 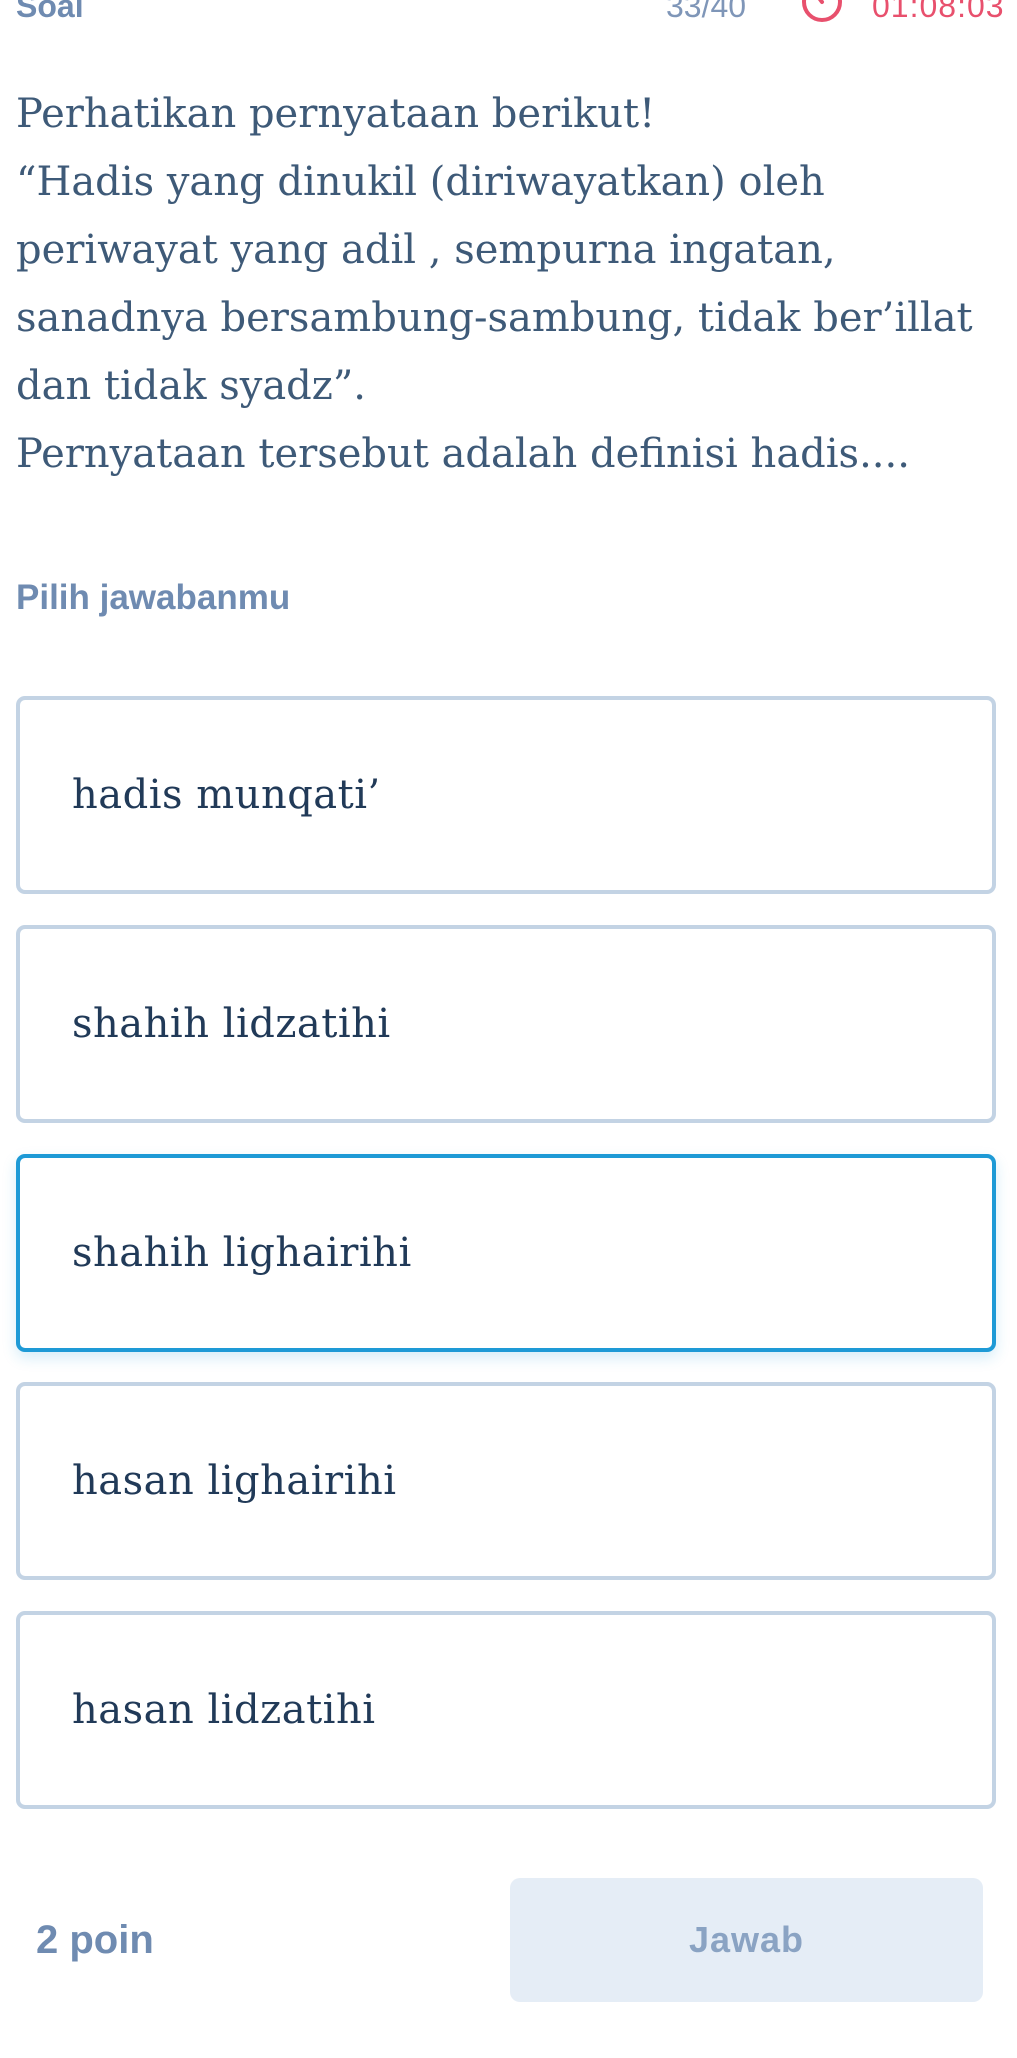 I want to click on answer-option: hadis munqati’, so click(x=506, y=795).